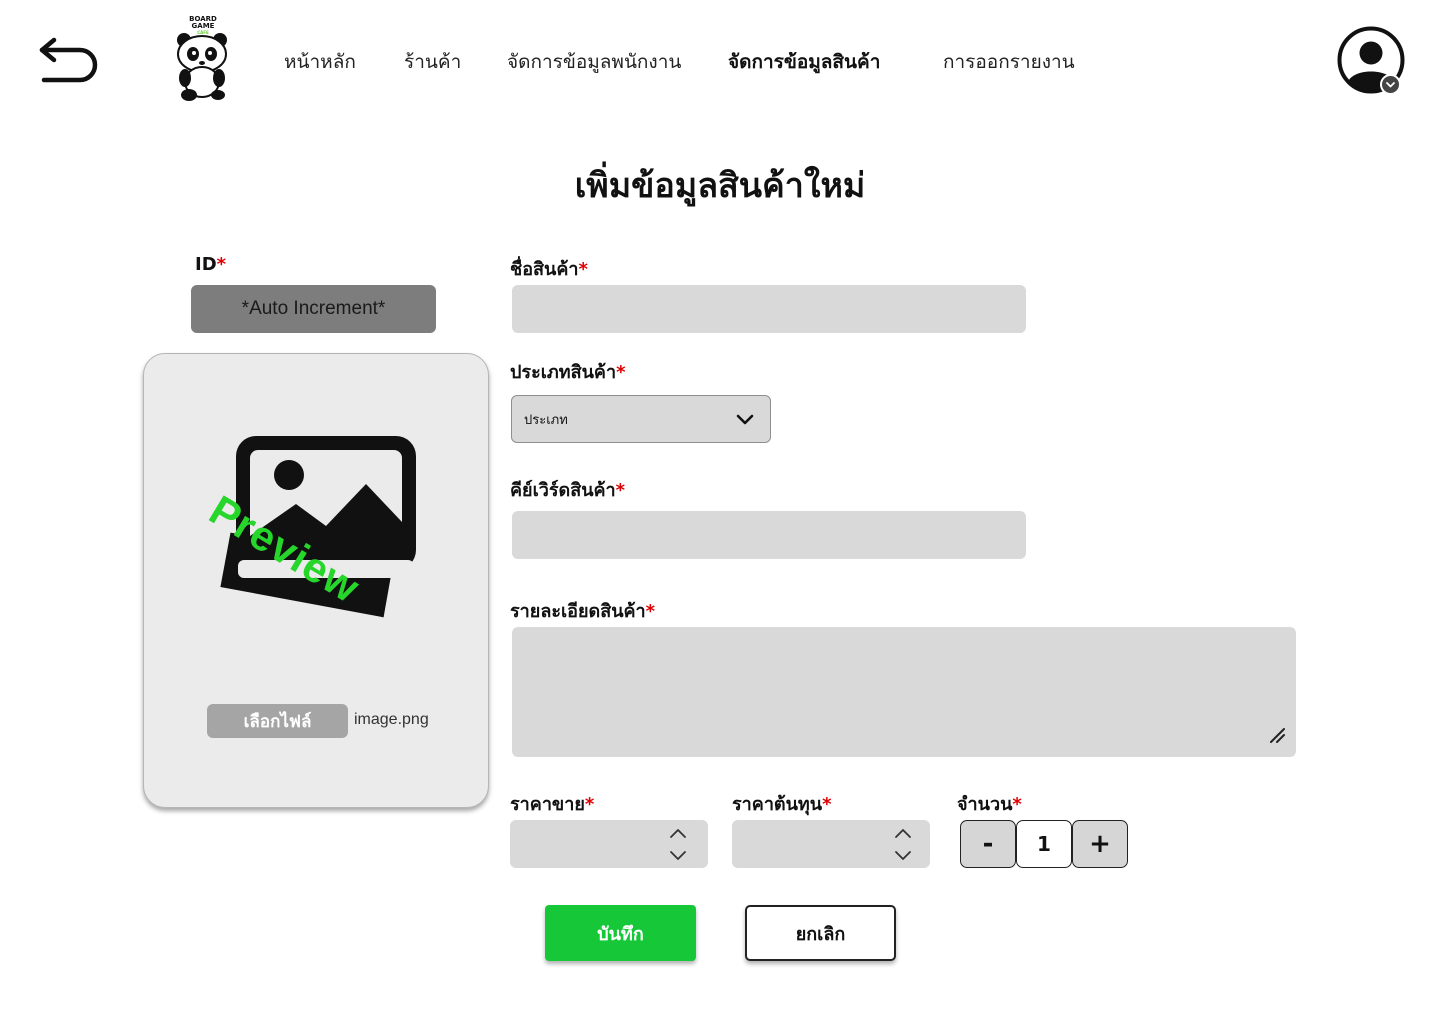  I want to click on product-description-textarea, so click(904, 692).